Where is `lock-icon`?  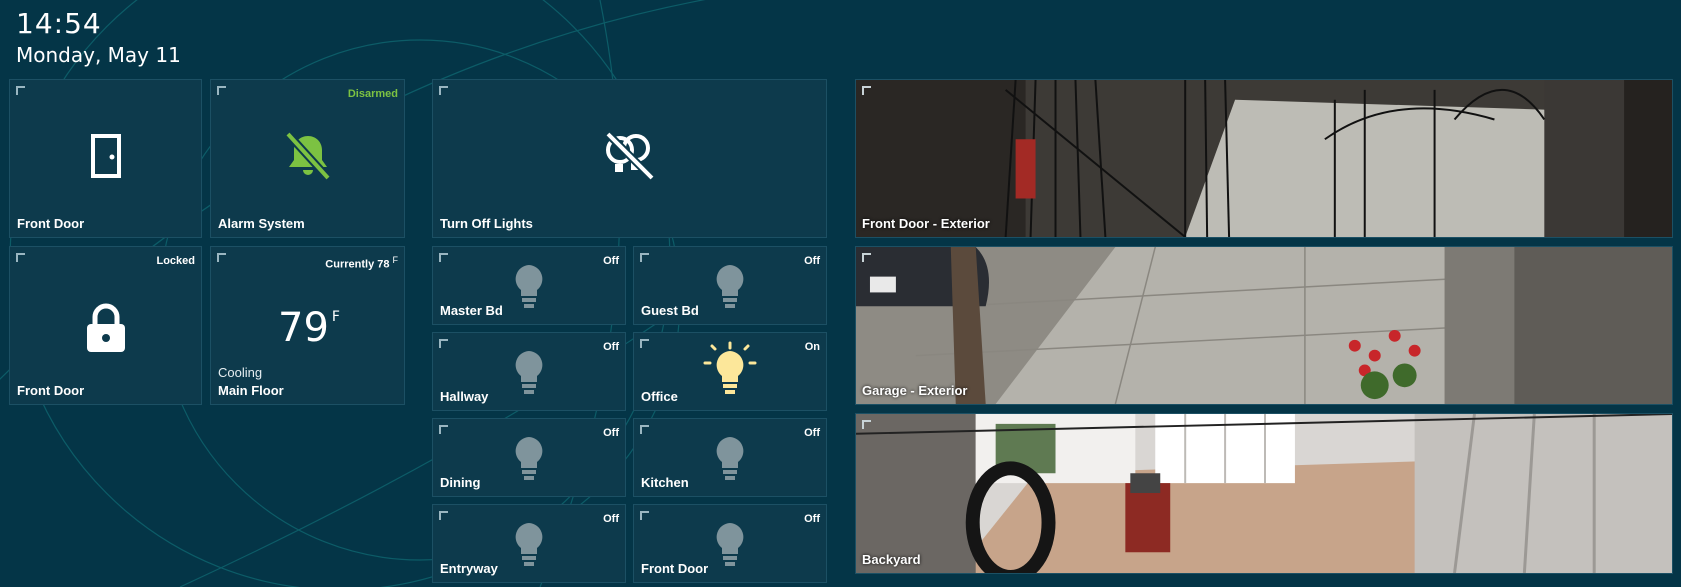 lock-icon is located at coordinates (105, 327).